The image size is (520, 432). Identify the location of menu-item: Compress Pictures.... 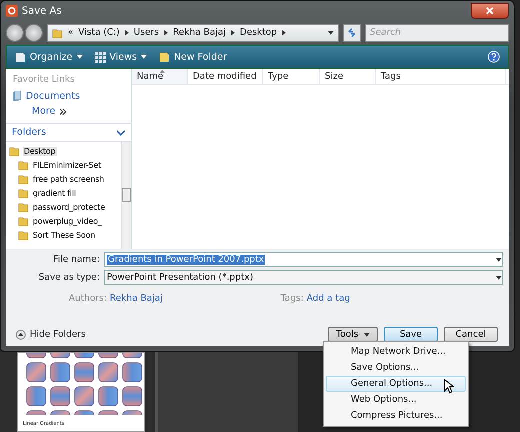
(396, 416).